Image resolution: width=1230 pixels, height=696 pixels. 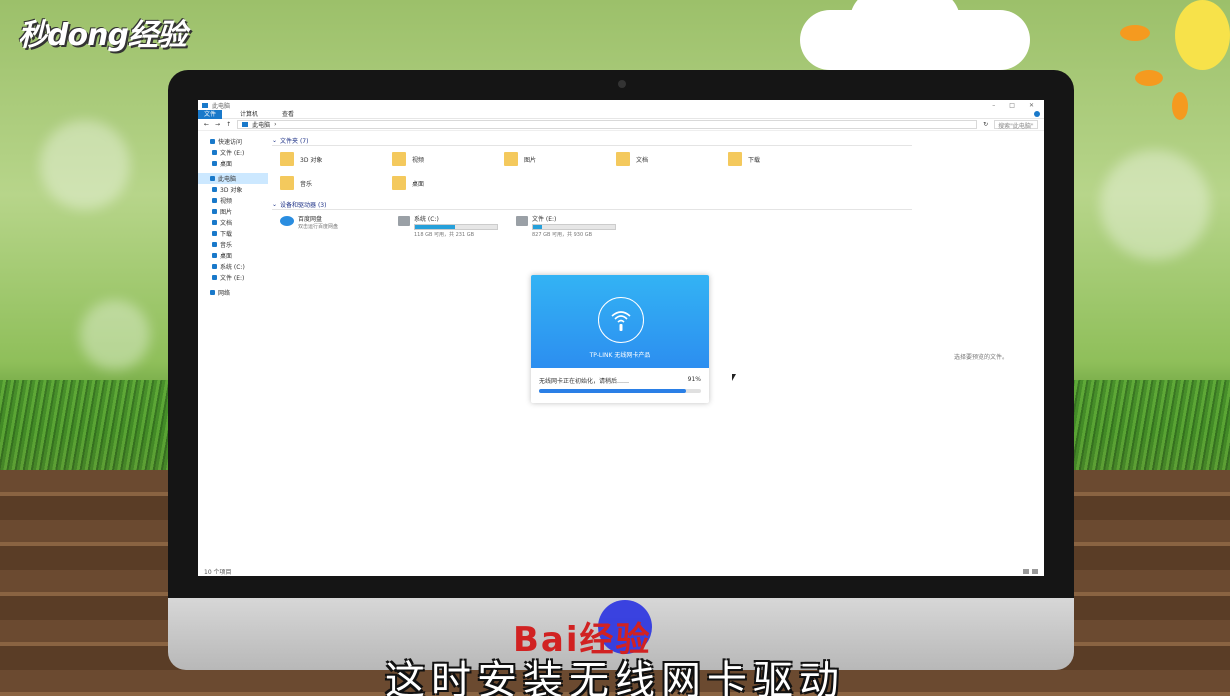 I want to click on folder-item: 下载, so click(x=784, y=159).